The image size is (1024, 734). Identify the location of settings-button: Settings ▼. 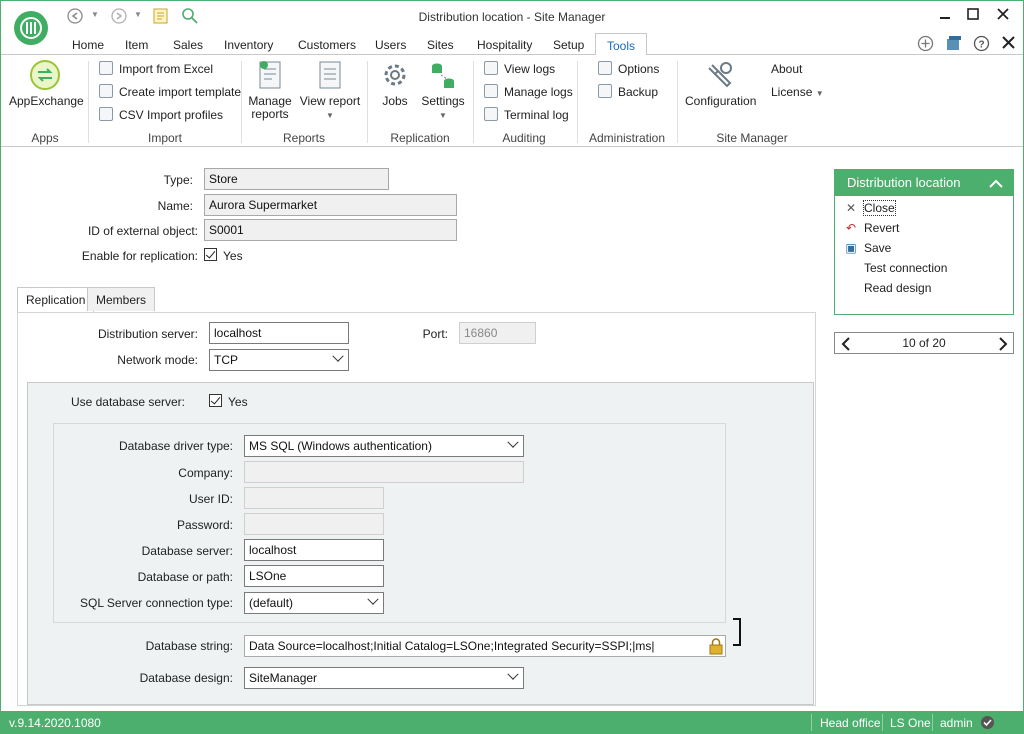
(443, 90).